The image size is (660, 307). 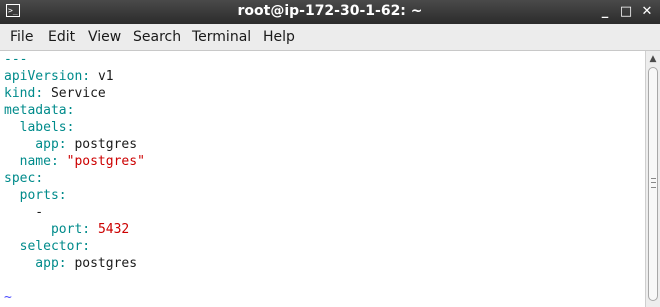 I want to click on editor-line: apiVersion: v1, so click(x=59, y=76).